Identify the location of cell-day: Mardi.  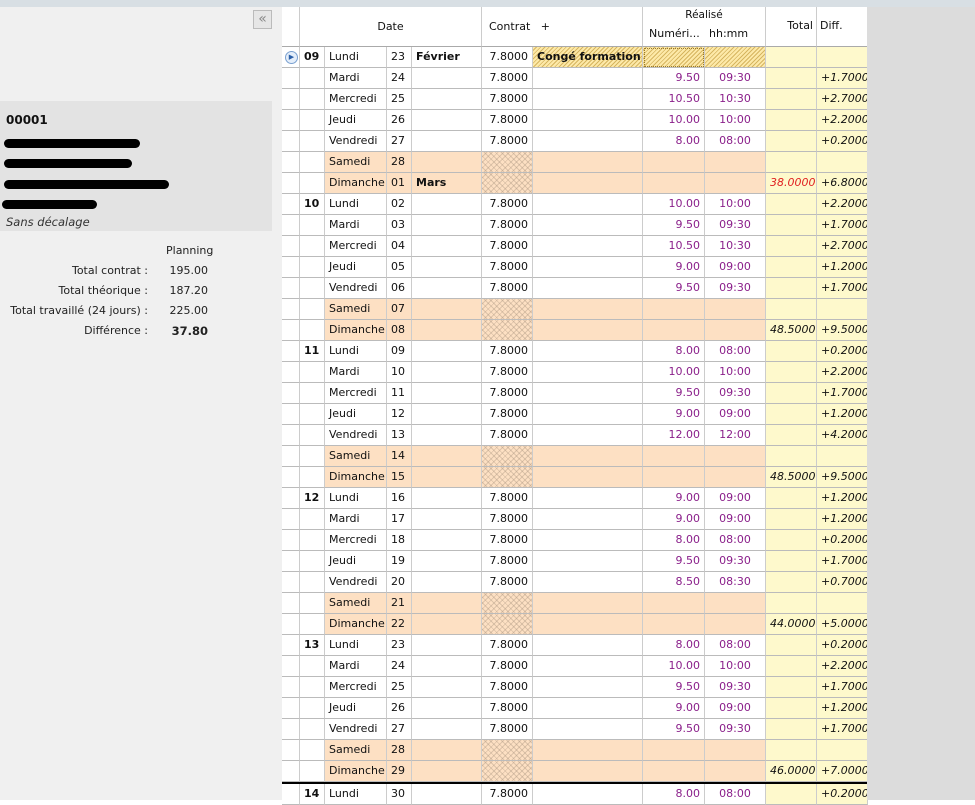
(356, 78).